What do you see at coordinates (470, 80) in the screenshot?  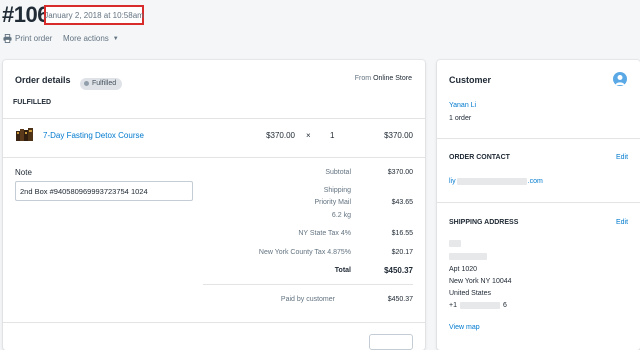 I see `customer-title: Customer` at bounding box center [470, 80].